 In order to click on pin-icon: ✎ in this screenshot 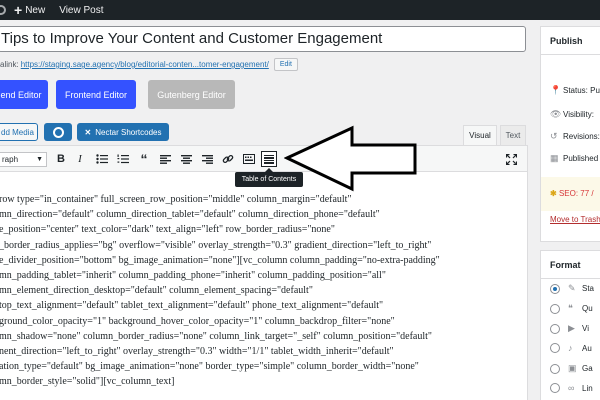, I will do `click(572, 288)`.